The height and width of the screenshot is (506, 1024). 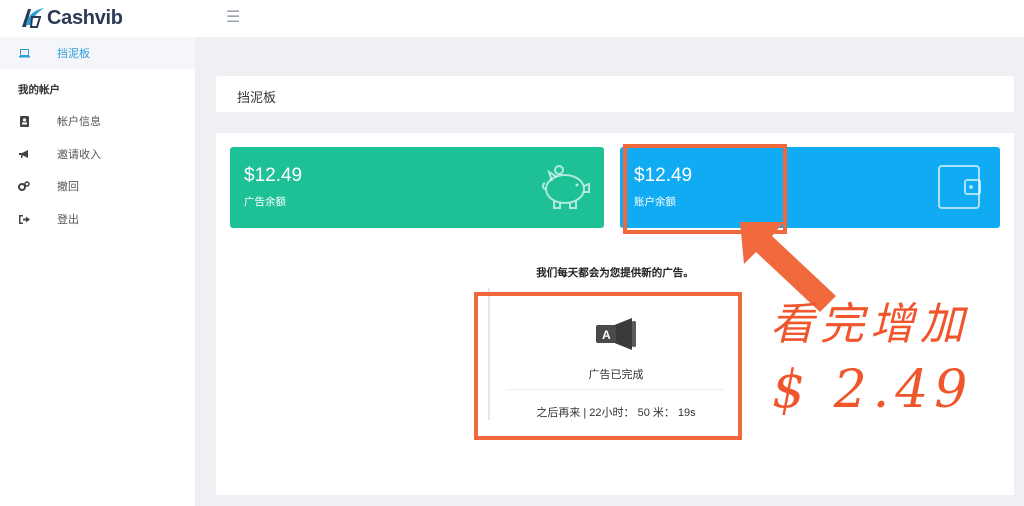 I want to click on hamburger-icon: ☰, so click(x=233, y=18).